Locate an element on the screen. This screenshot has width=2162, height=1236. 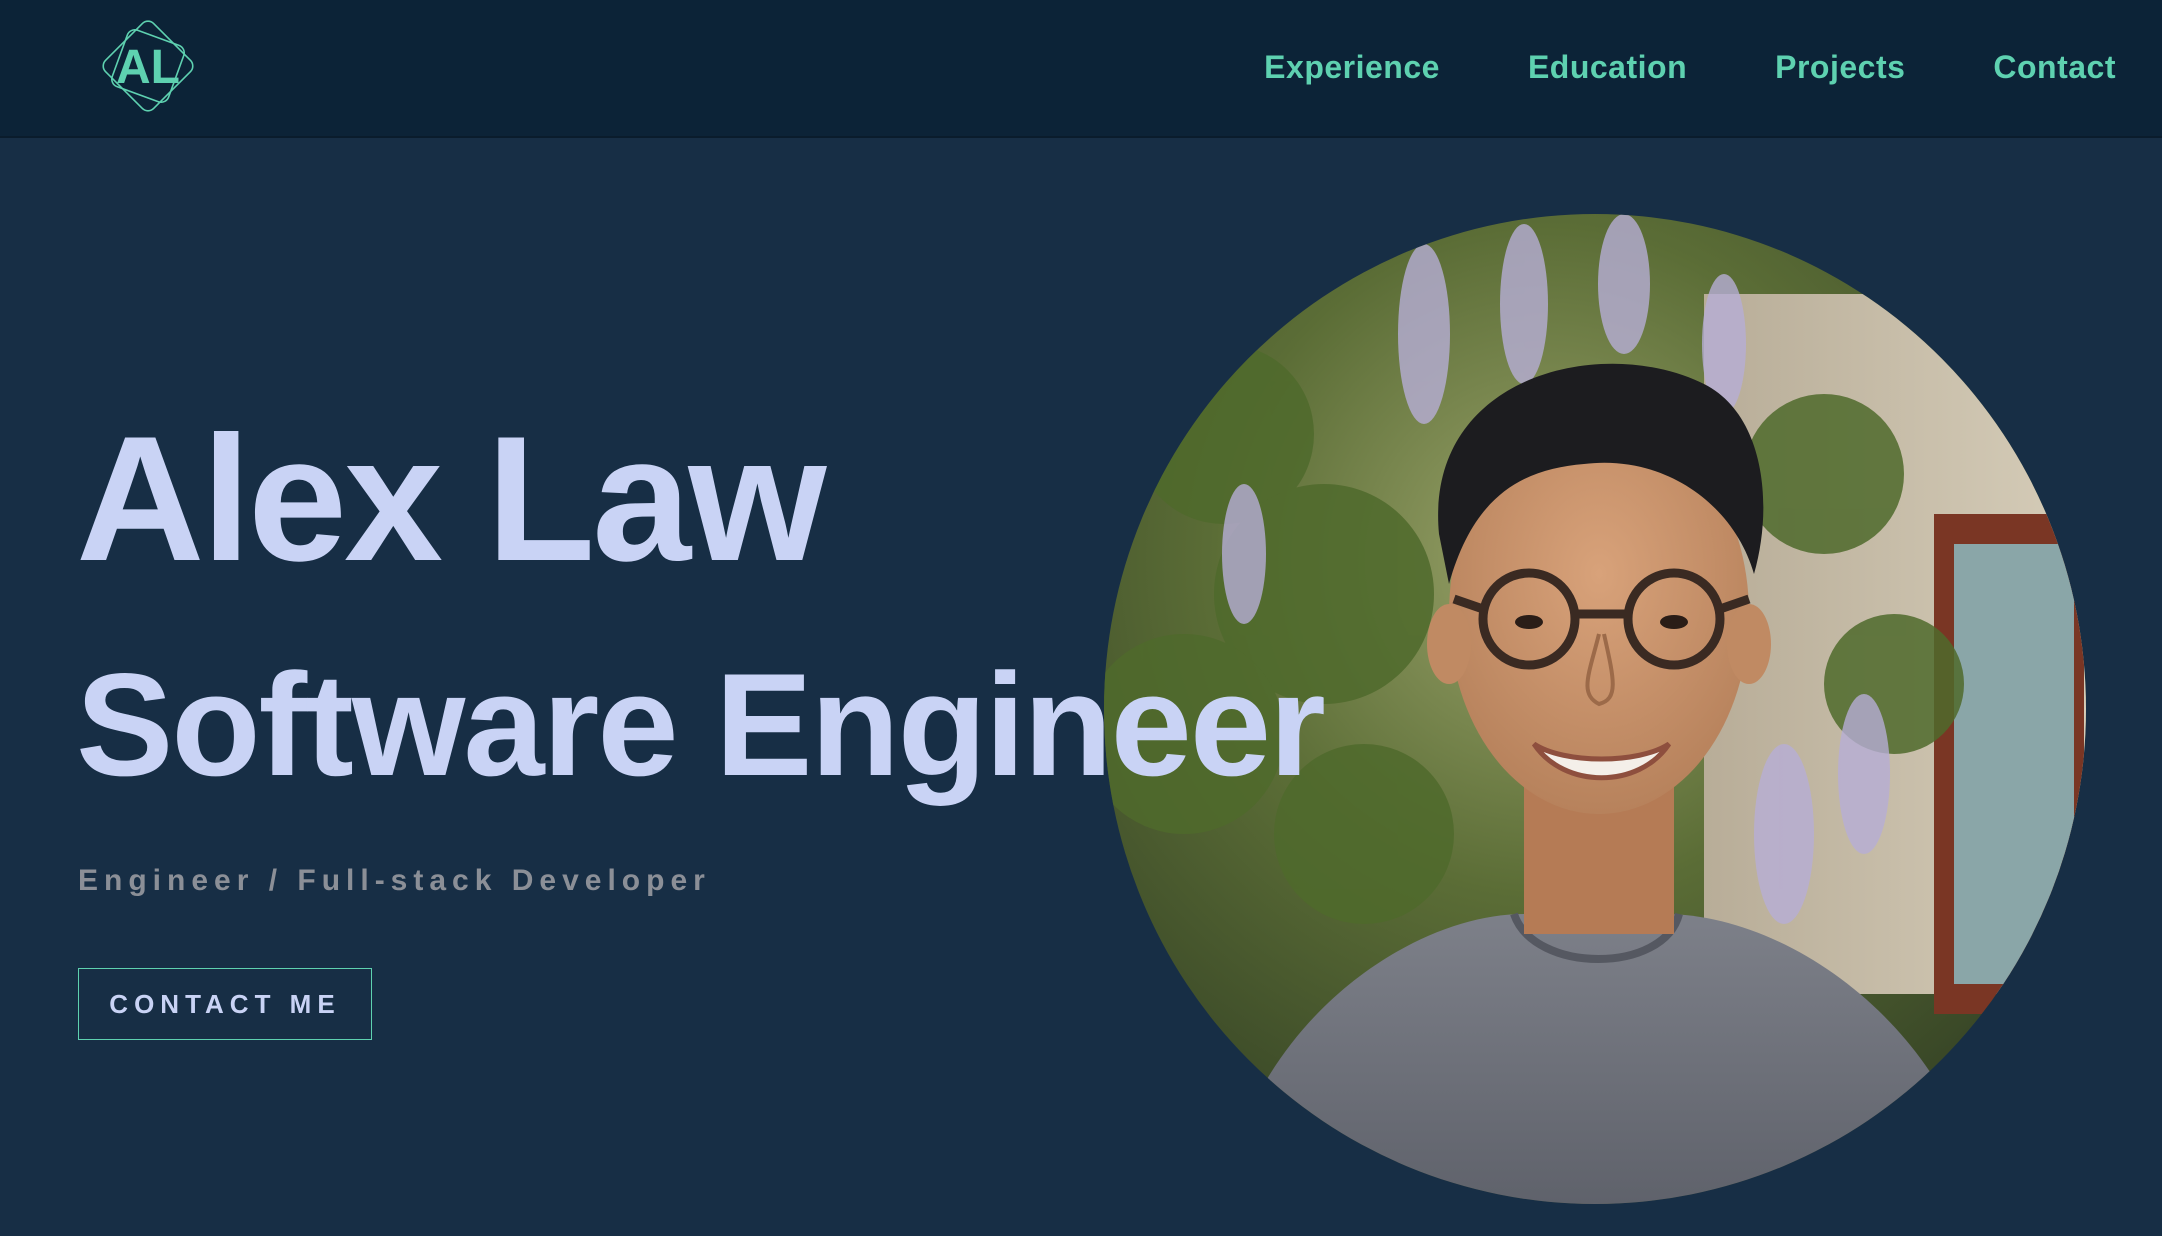
nav-link-education: Education is located at coordinates (1607, 67).